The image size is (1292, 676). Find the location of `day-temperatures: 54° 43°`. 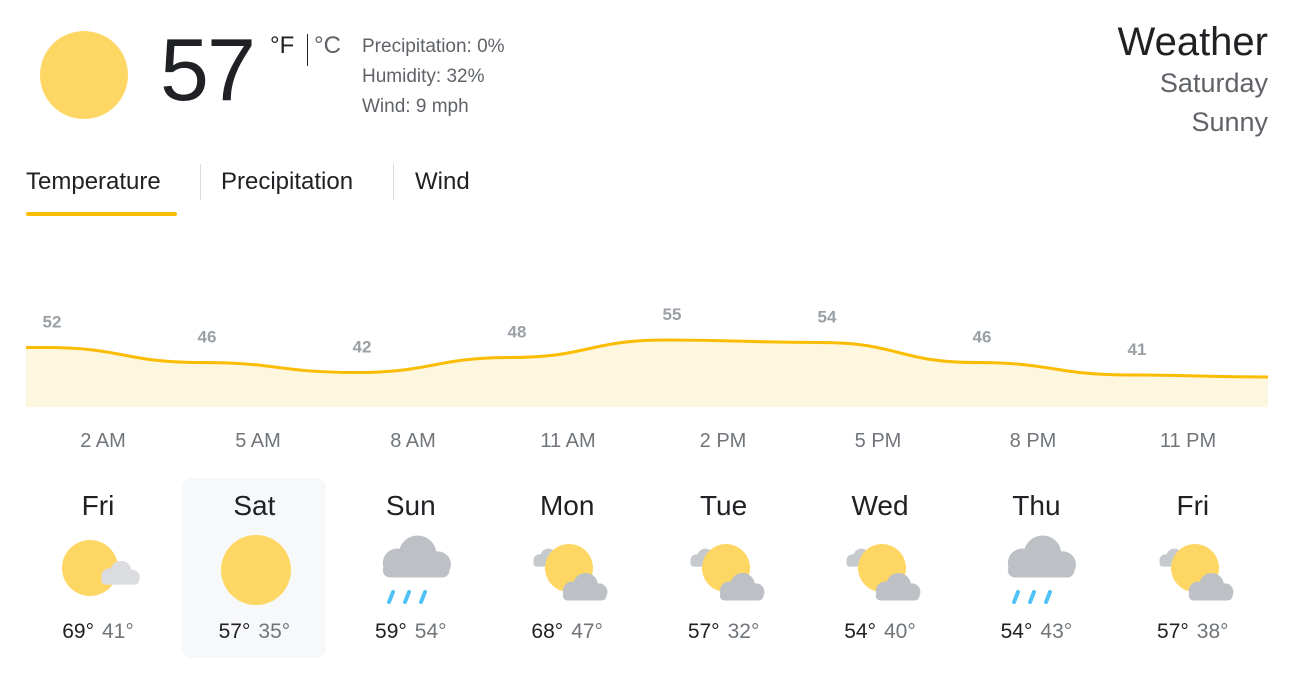

day-temperatures: 54° 43° is located at coordinates (1036, 632).